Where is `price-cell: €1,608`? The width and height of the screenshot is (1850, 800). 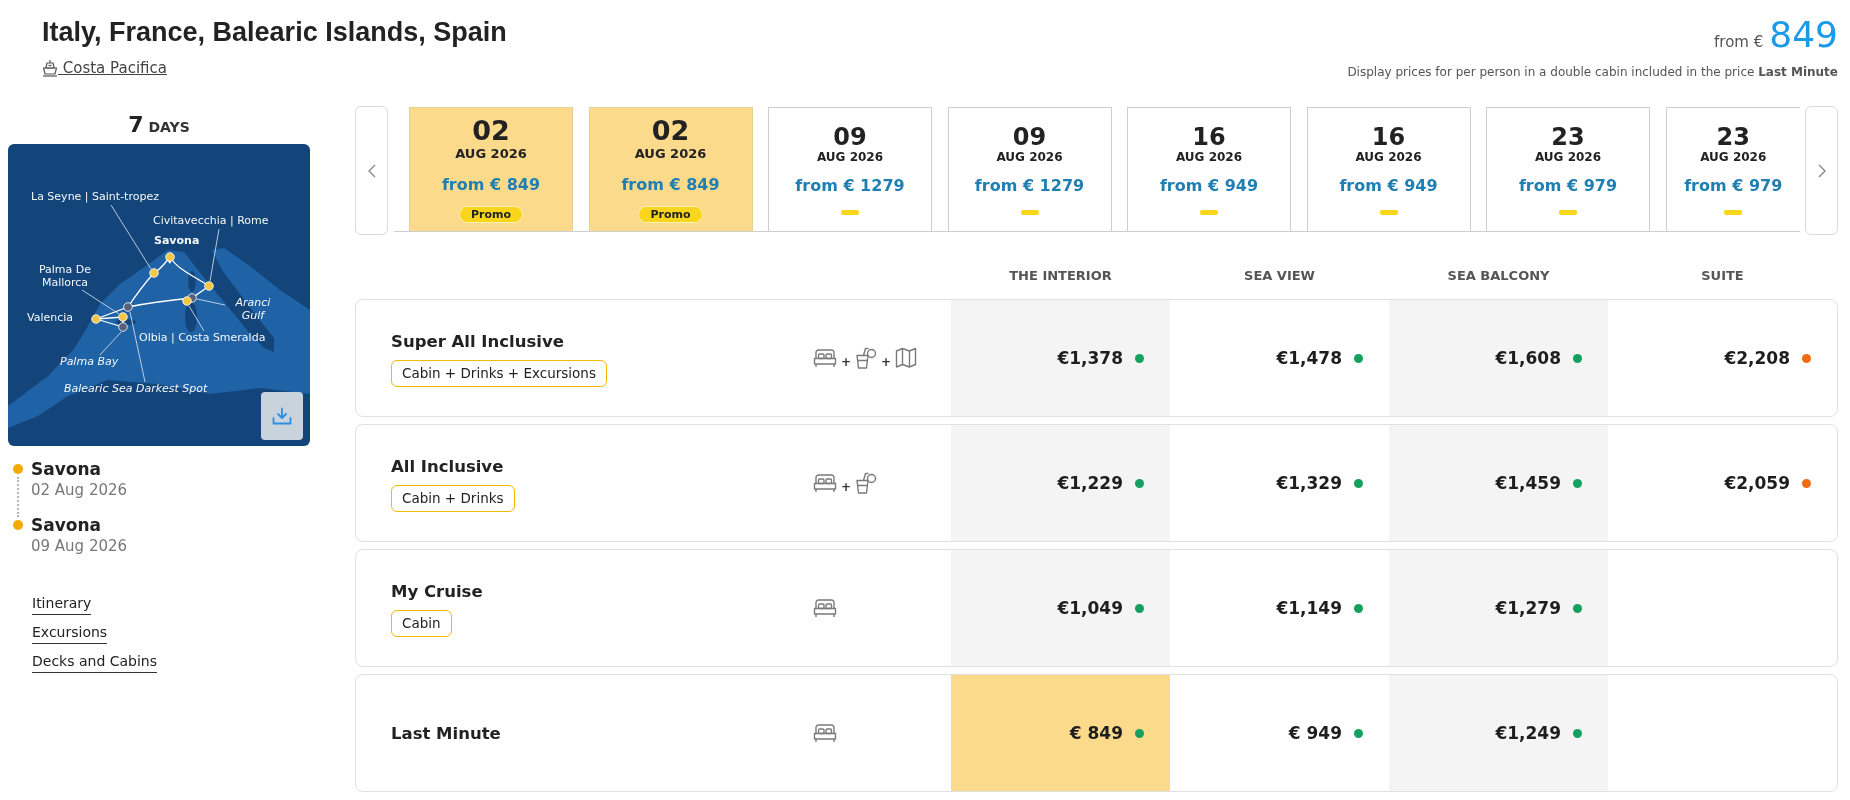 price-cell: €1,608 is located at coordinates (1498, 358).